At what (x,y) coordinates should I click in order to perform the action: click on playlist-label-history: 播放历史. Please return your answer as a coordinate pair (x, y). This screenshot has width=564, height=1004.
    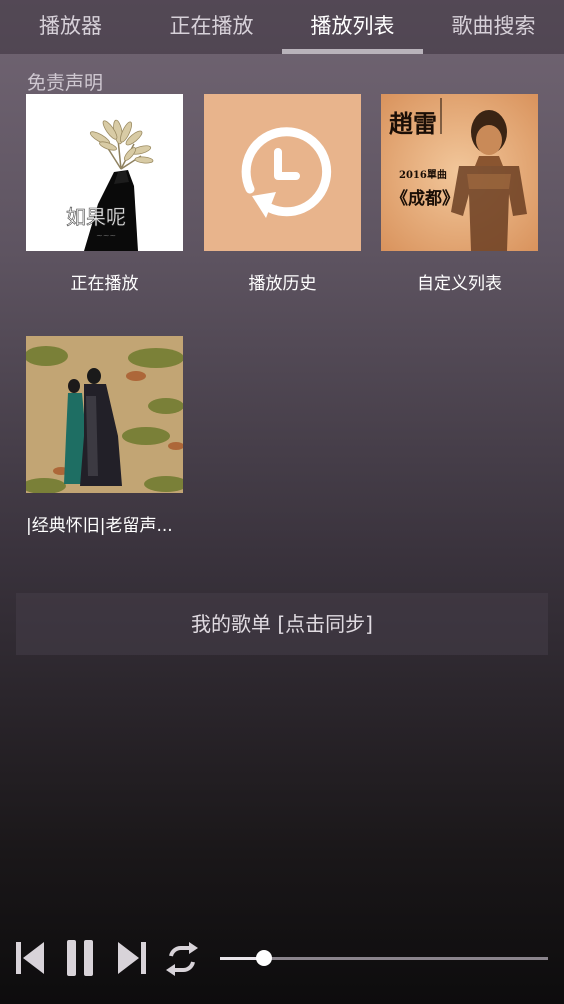
    Looking at the image, I should click on (282, 284).